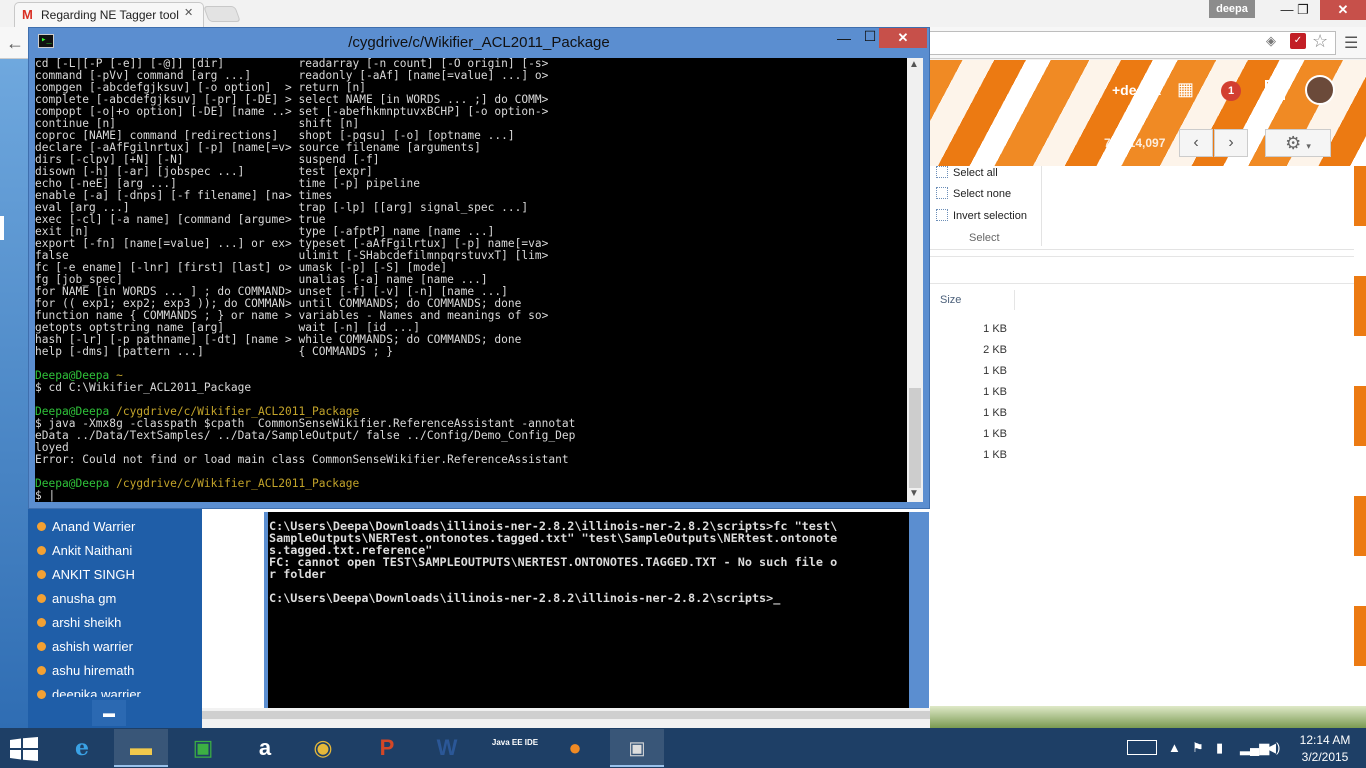  What do you see at coordinates (844, 39) in the screenshot?
I see `cygwin-minimize-button: —` at bounding box center [844, 39].